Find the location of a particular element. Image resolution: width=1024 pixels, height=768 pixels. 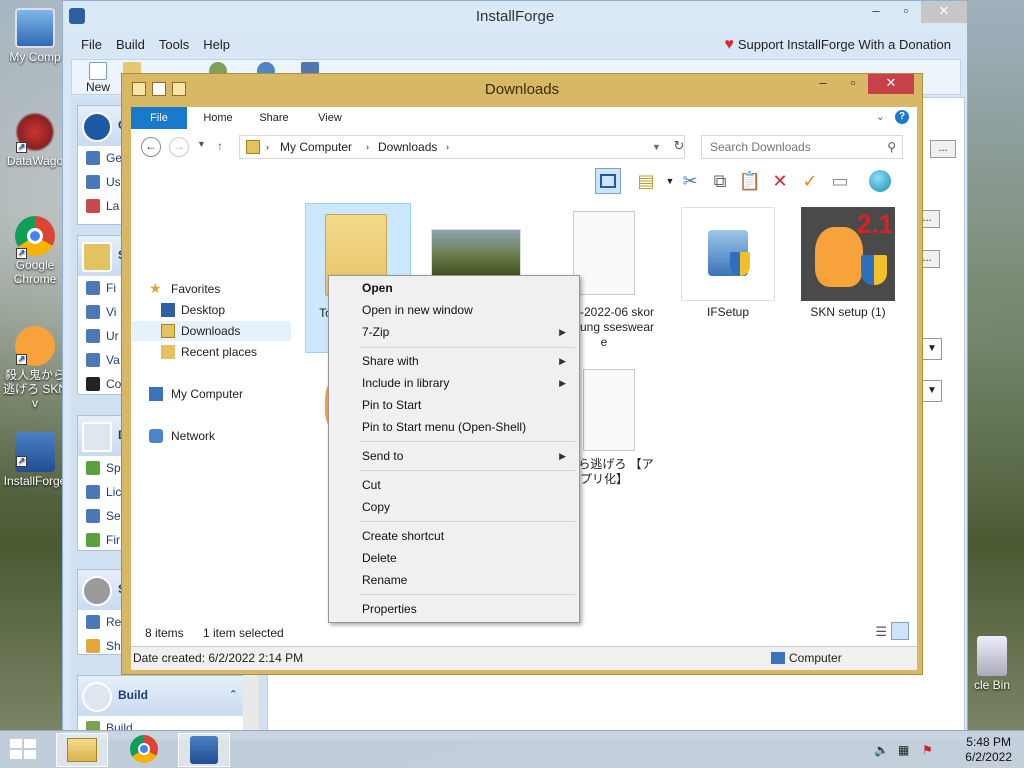

properties-icon is located at coordinates (159, 89).